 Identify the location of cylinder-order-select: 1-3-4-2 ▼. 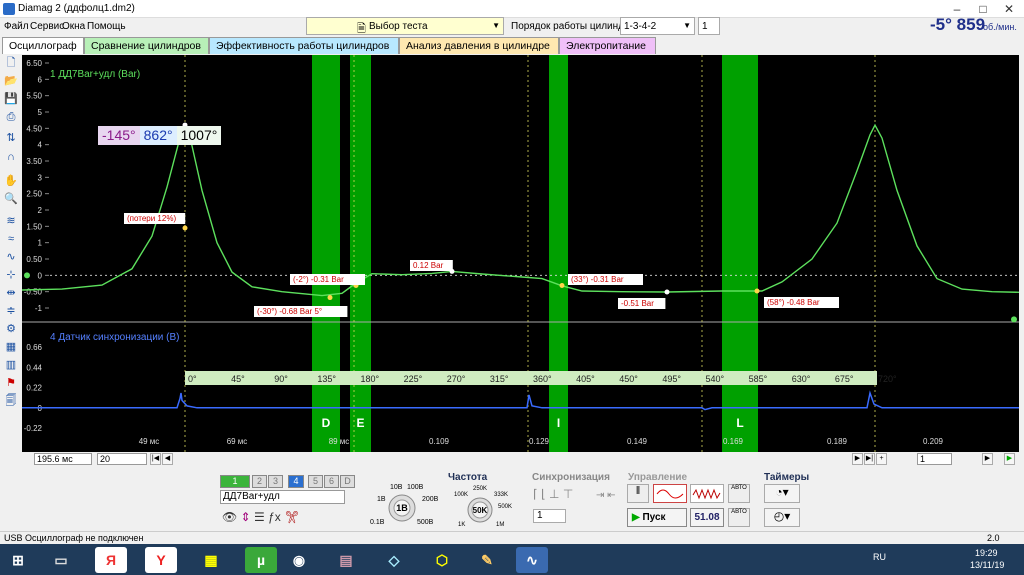
(657, 26).